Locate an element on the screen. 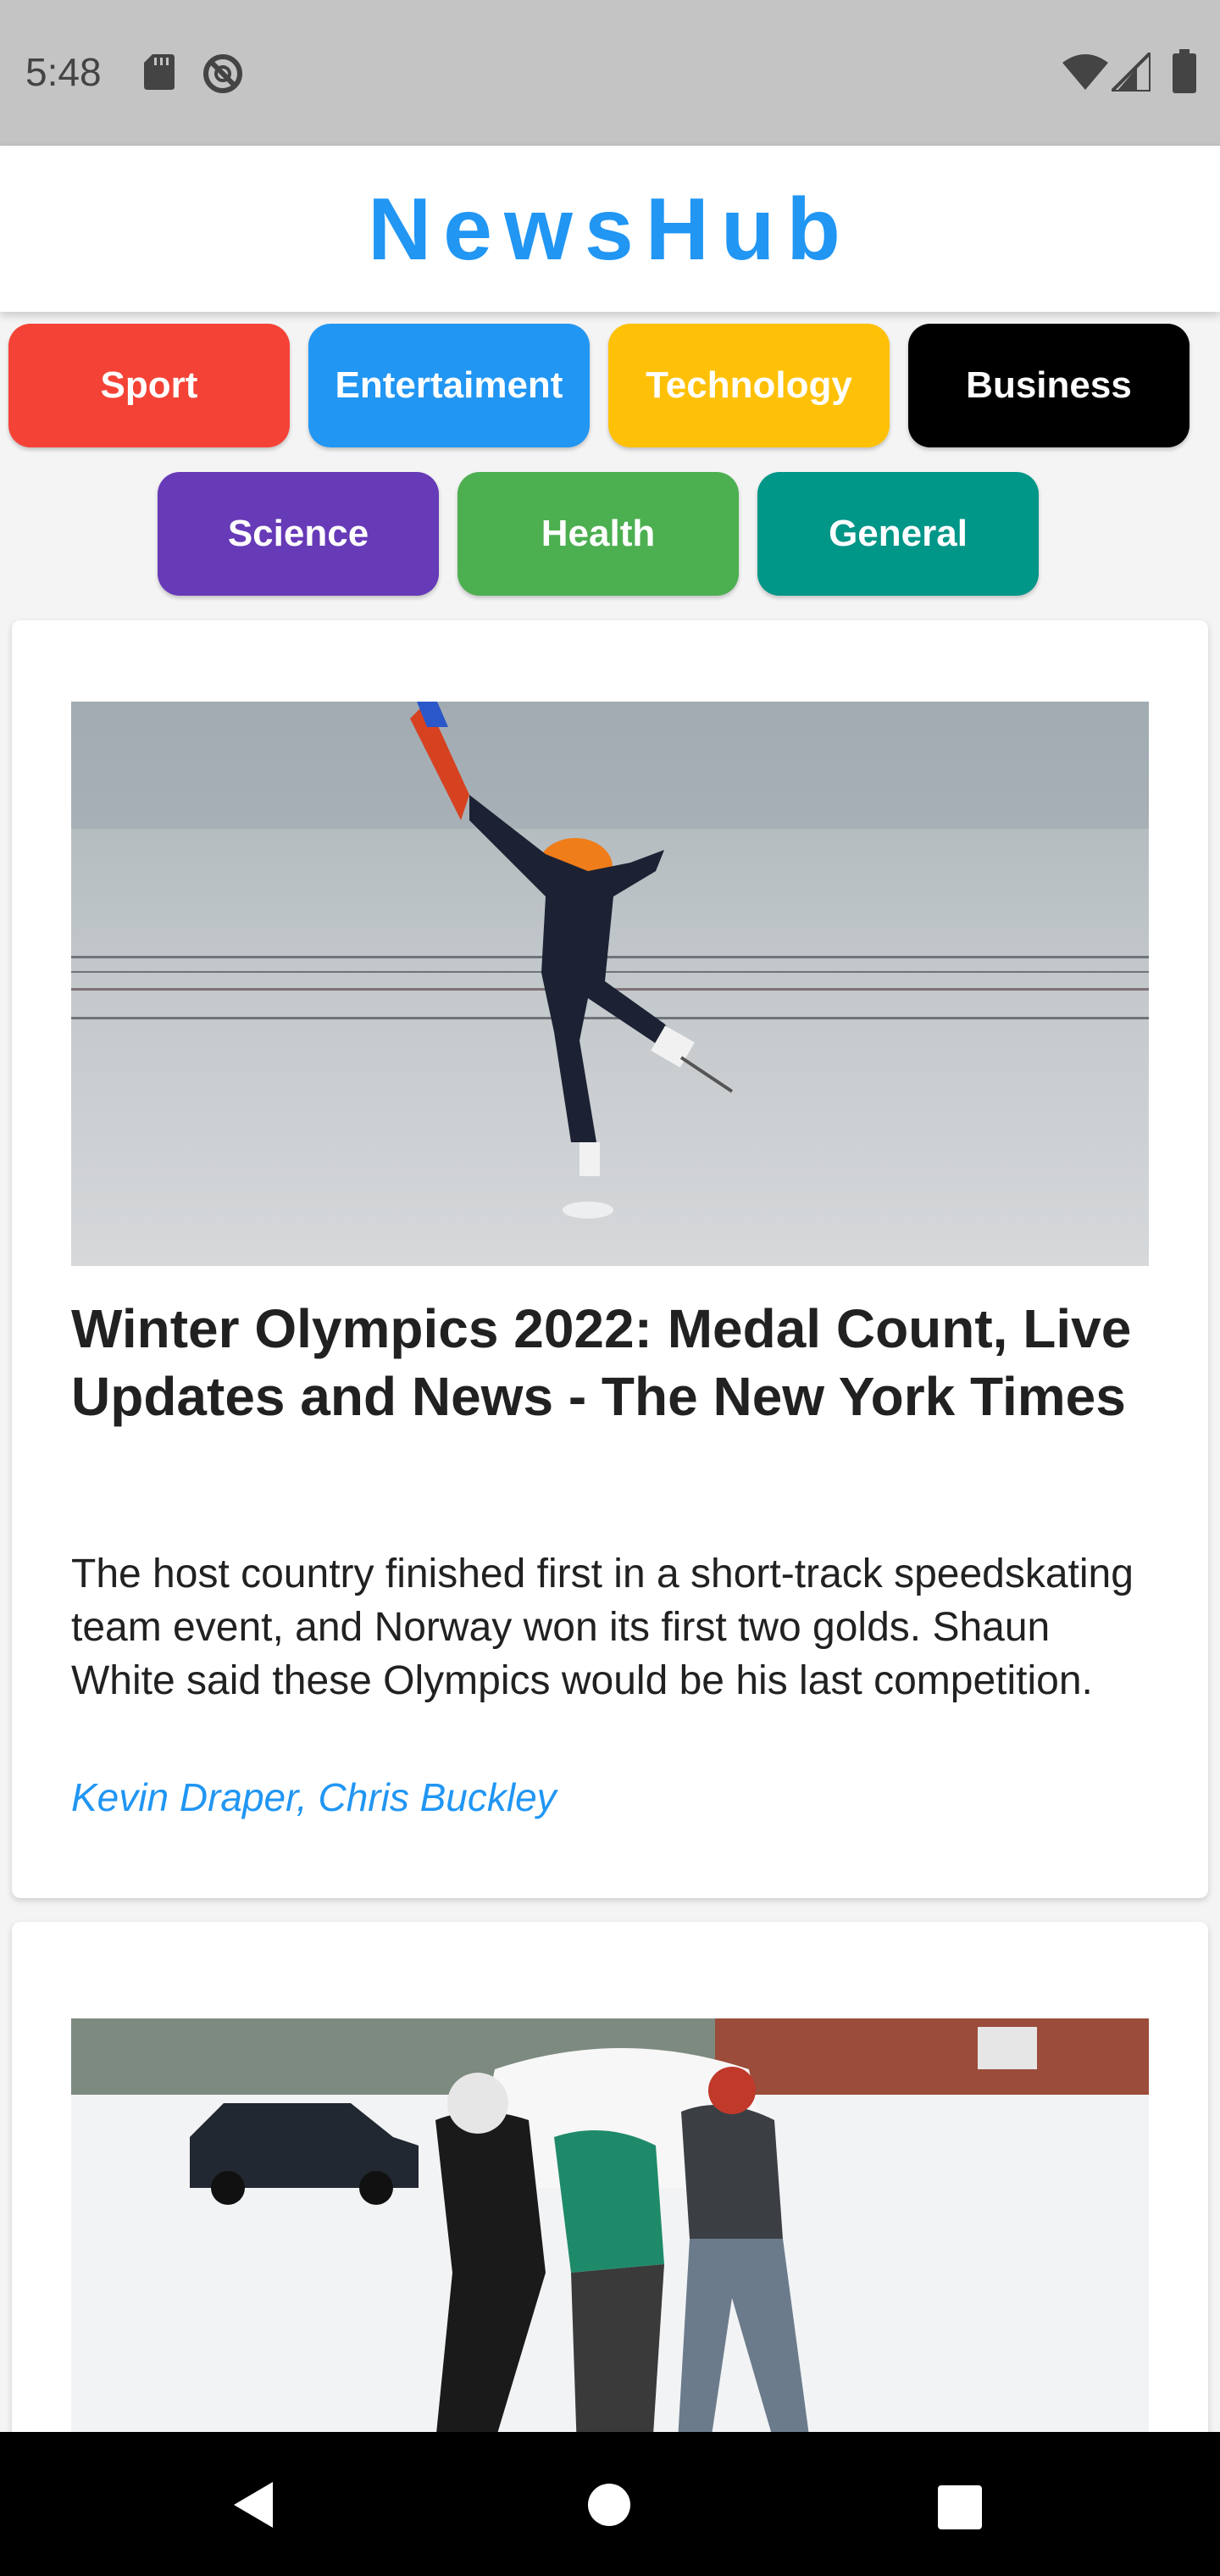 The height and width of the screenshot is (2576, 1220). category-label: Business is located at coordinates (1049, 385).